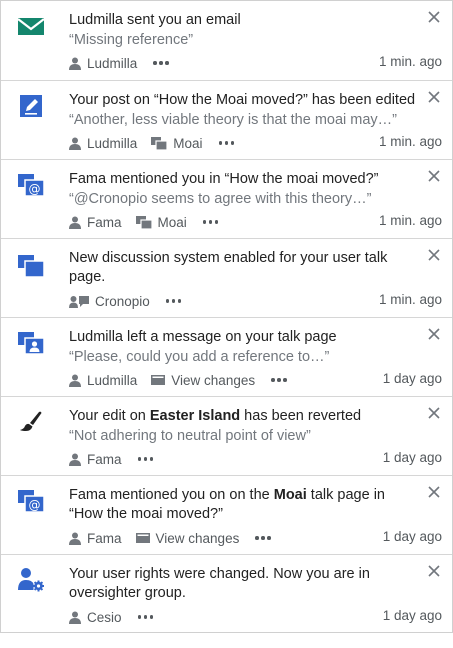 The image size is (453, 648). Describe the element at coordinates (131, 40) in the screenshot. I see `notification-excerpt: “Missing reference”` at that location.